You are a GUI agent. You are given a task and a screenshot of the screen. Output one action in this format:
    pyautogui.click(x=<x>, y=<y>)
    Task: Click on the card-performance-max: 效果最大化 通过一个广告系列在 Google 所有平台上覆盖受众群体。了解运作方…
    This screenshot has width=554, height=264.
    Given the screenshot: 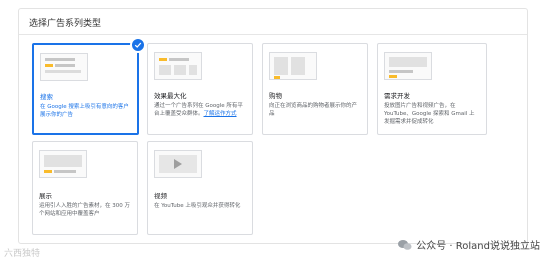 What is the action you would take?
    pyautogui.click(x=200, y=89)
    